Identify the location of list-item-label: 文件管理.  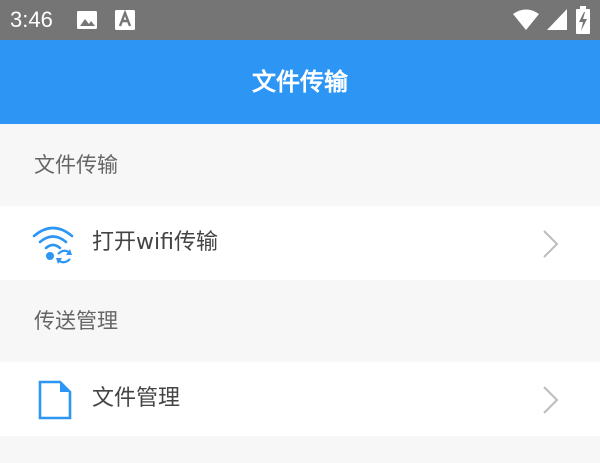
(136, 398).